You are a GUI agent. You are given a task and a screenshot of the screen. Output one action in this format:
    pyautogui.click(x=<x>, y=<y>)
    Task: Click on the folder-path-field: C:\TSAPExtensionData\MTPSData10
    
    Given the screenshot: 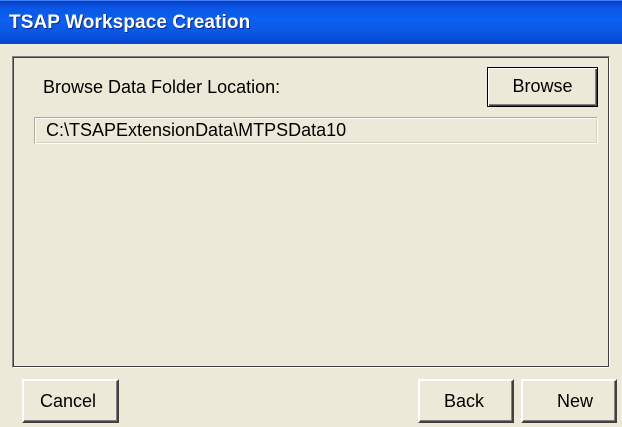 What is the action you would take?
    pyautogui.click(x=316, y=130)
    